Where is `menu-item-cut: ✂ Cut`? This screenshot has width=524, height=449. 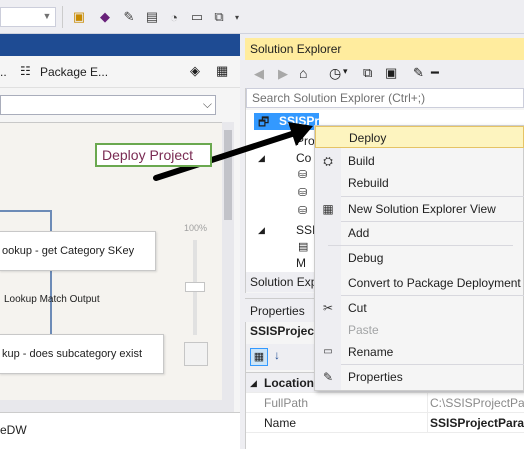 menu-item-cut: ✂ Cut is located at coordinates (419, 308).